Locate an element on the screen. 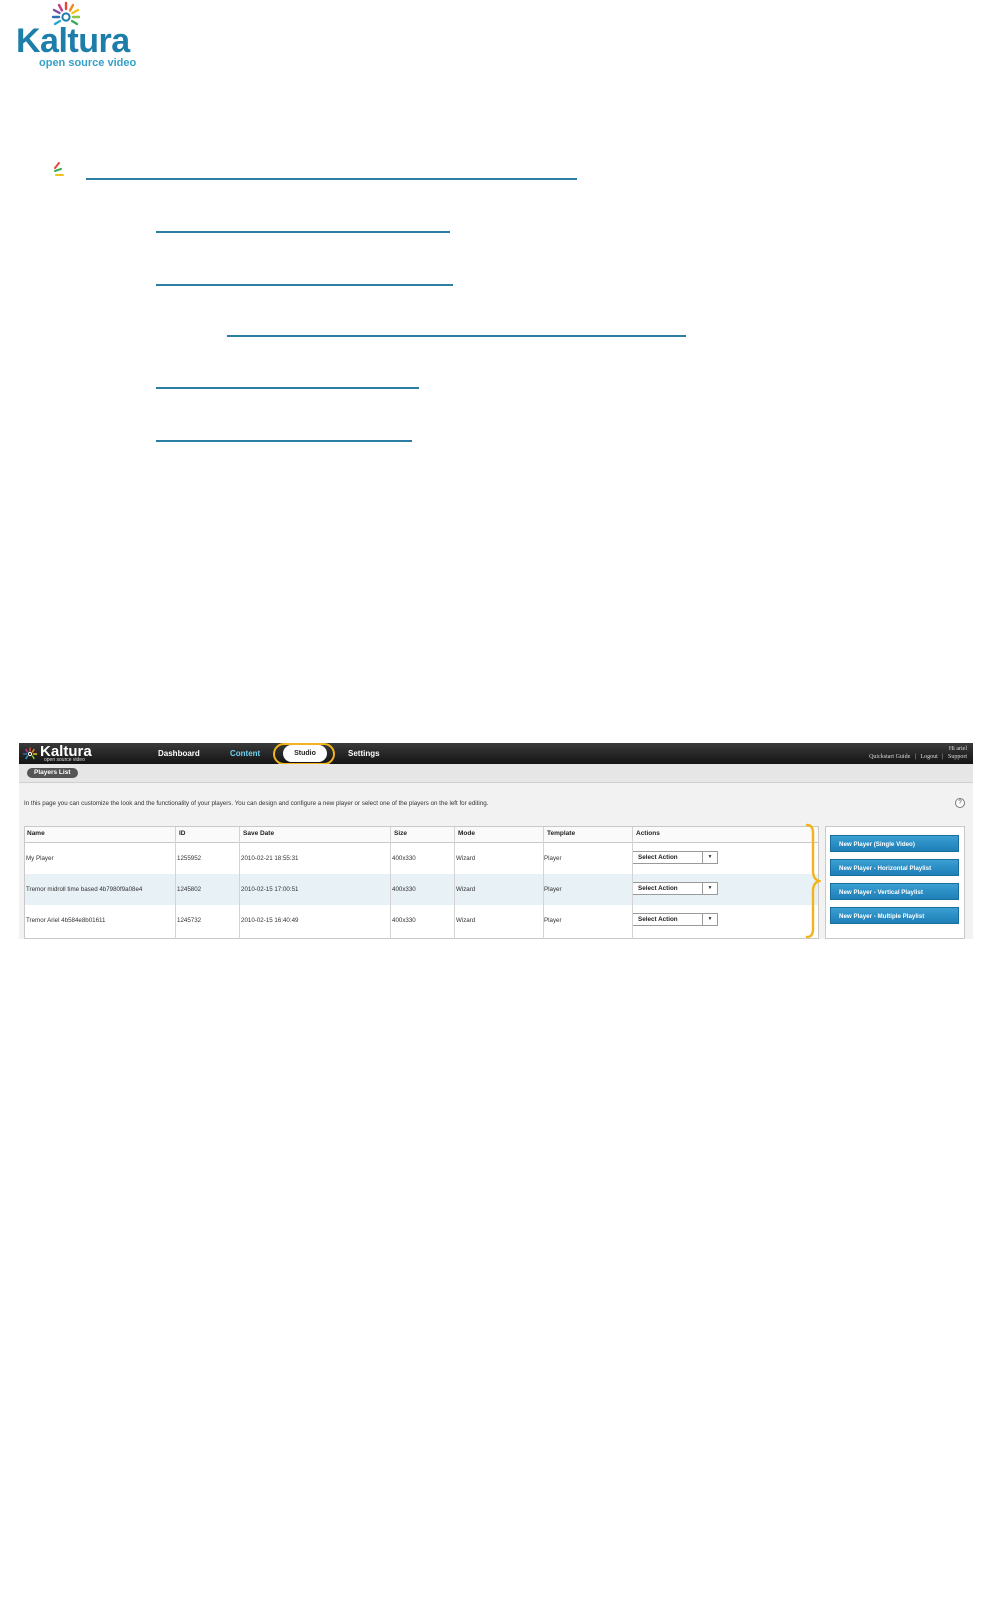 This screenshot has width=992, height=1598. nav-content: Content is located at coordinates (245, 753).